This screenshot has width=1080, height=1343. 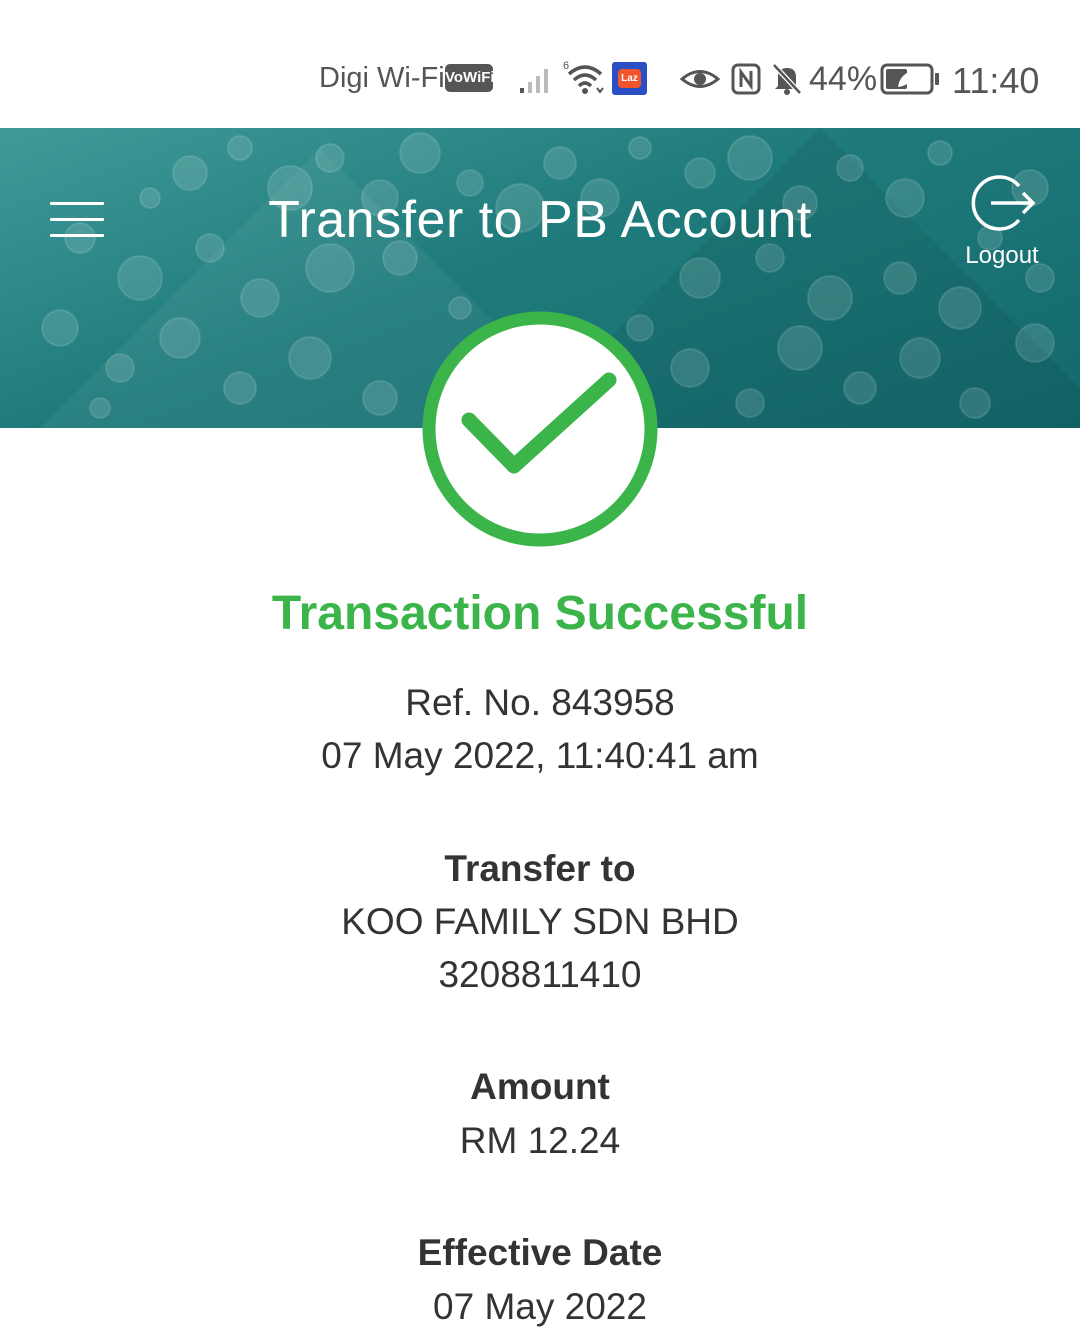 I want to click on status-bar: Digi Wi-Fi VoWiFi 6 Laz 44% 11:40, so click(x=540, y=64).